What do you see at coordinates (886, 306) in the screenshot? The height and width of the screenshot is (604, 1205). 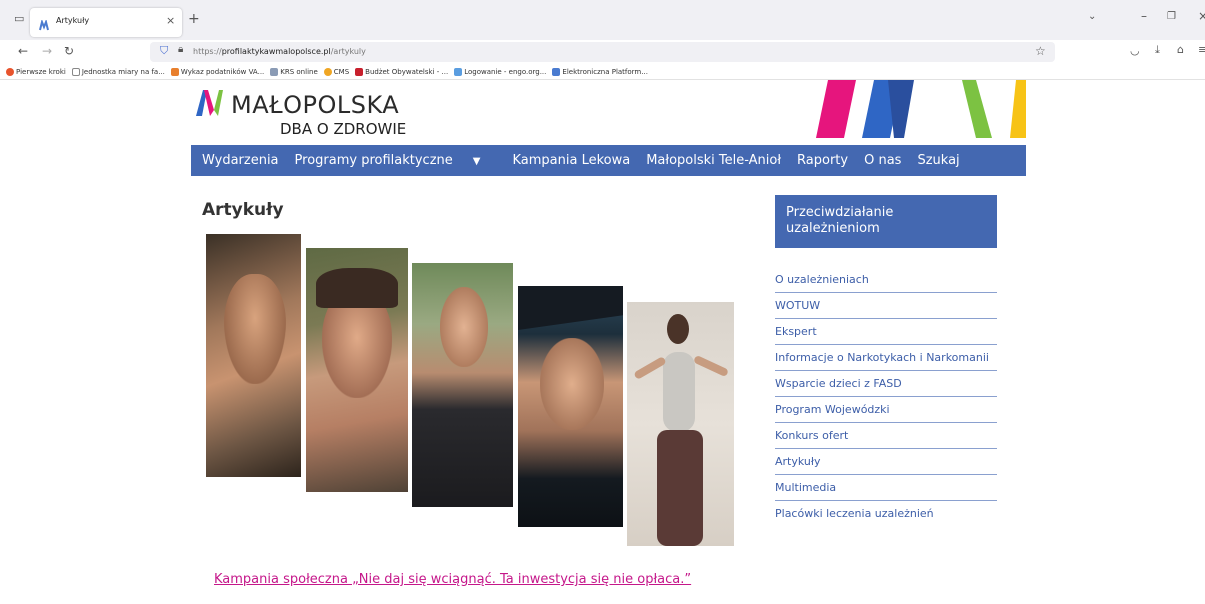 I see `sidebar-item-wotuw: WOTUW` at bounding box center [886, 306].